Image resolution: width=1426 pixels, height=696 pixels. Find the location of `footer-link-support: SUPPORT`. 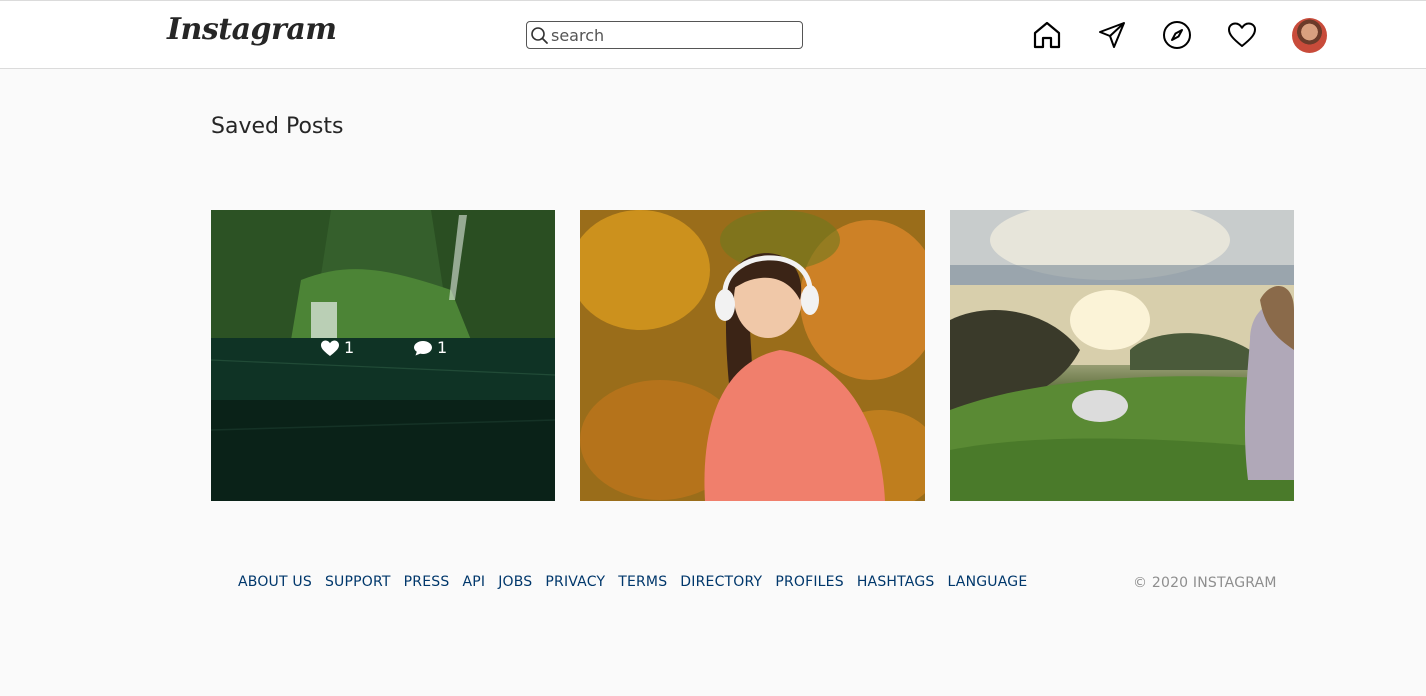

footer-link-support: SUPPORT is located at coordinates (358, 582).